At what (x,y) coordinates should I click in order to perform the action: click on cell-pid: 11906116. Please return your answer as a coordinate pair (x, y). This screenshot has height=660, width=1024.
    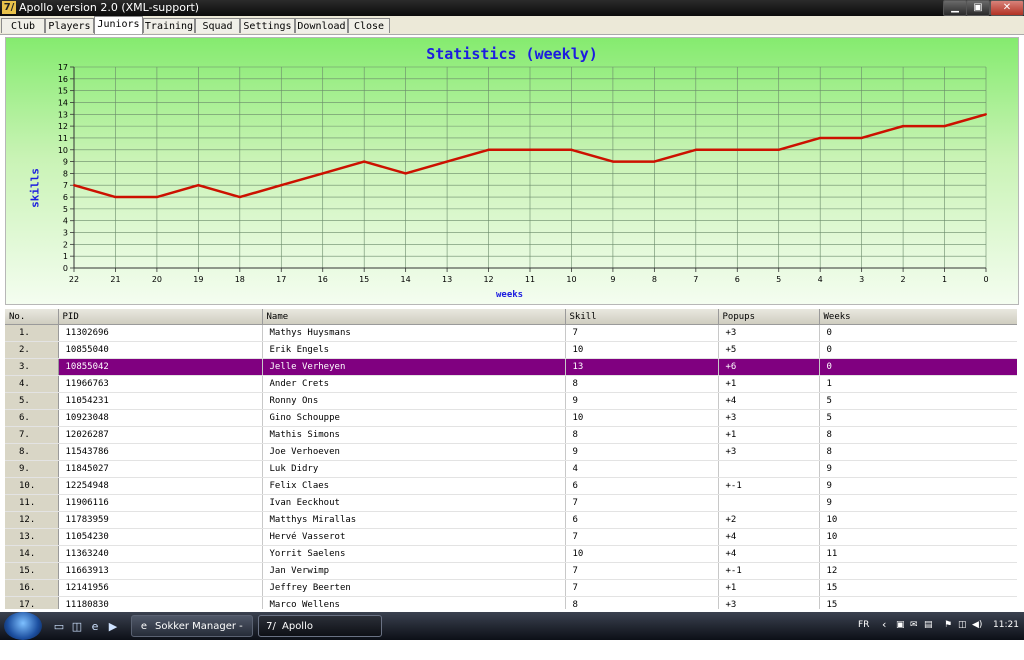
    Looking at the image, I should click on (160, 503).